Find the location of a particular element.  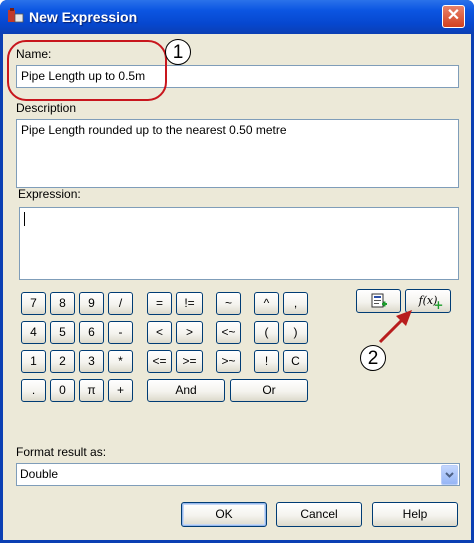

name-highlight-ring is located at coordinates (87, 70).